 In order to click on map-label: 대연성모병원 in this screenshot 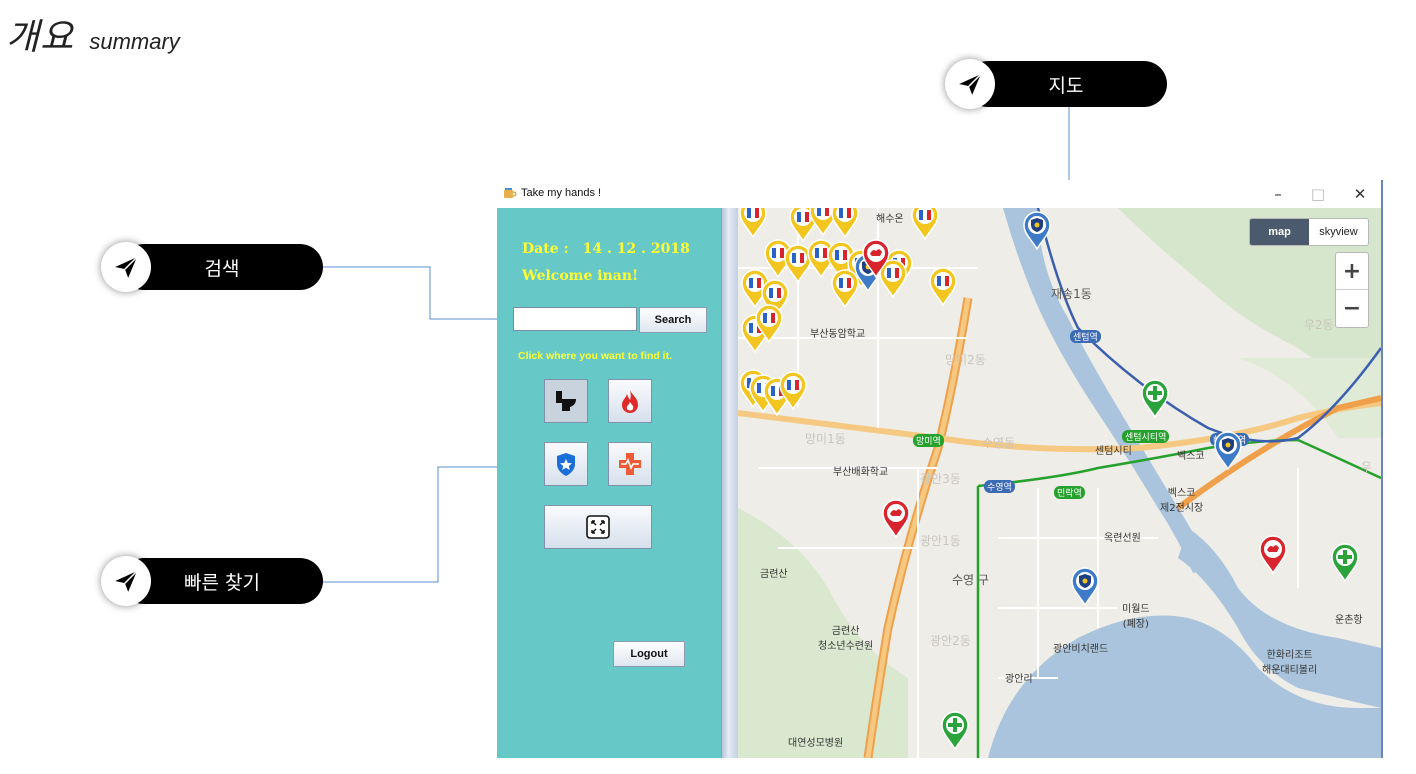, I will do `click(816, 743)`.